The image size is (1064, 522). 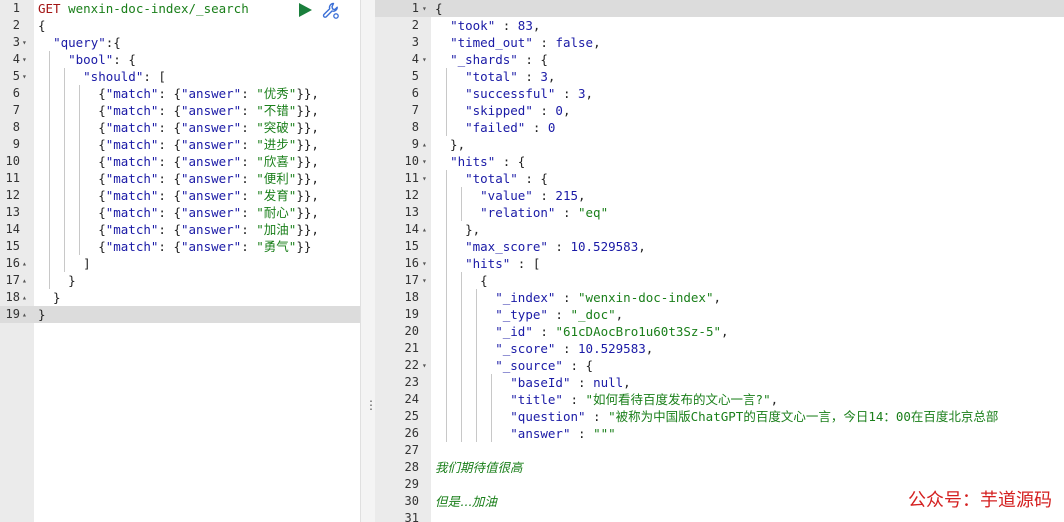 I want to click on wrench-icon, so click(x=331, y=11).